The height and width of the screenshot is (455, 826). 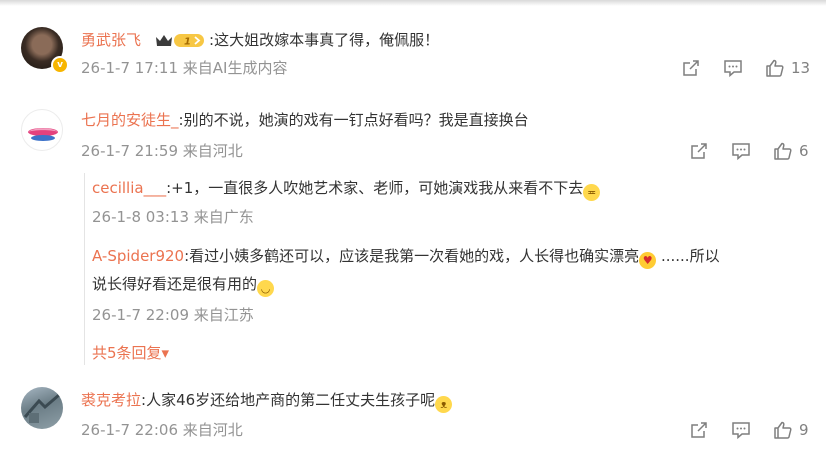 I want to click on comment-username: 七月的安徒生_, so click(x=130, y=120).